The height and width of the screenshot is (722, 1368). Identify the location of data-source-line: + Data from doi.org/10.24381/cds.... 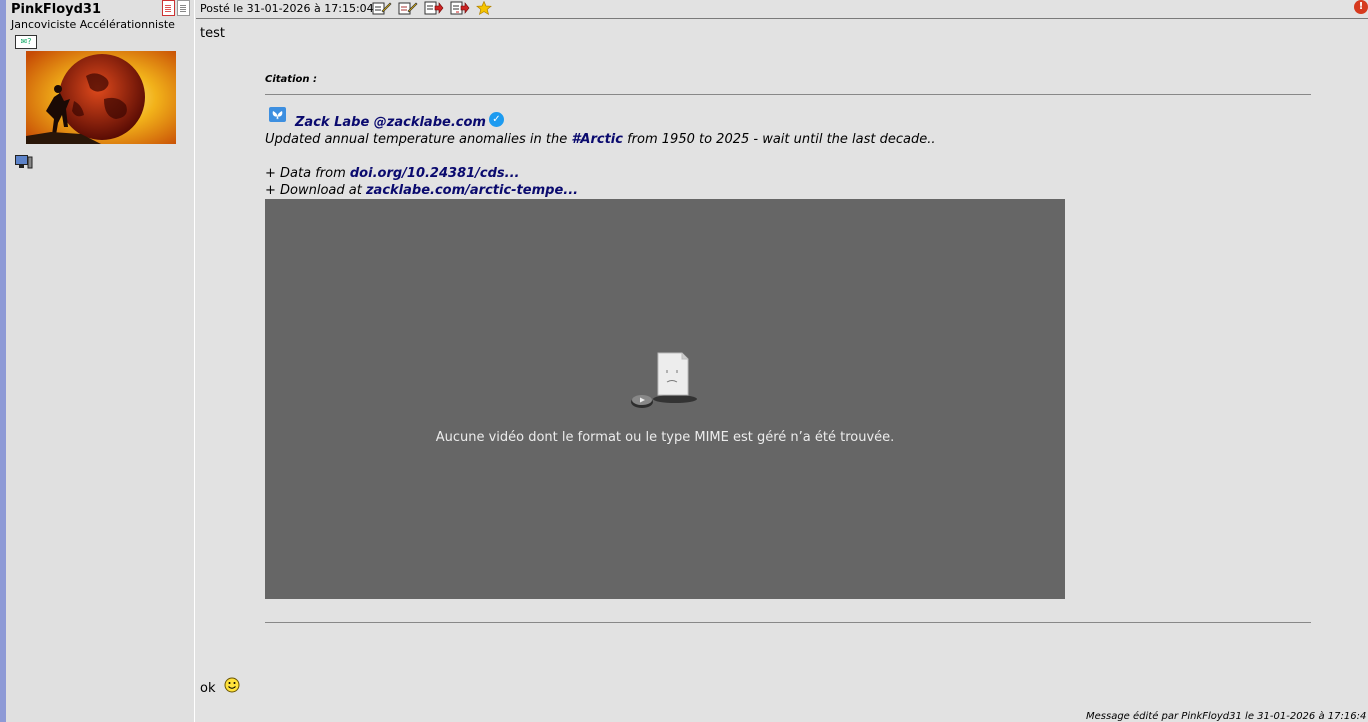
(392, 173).